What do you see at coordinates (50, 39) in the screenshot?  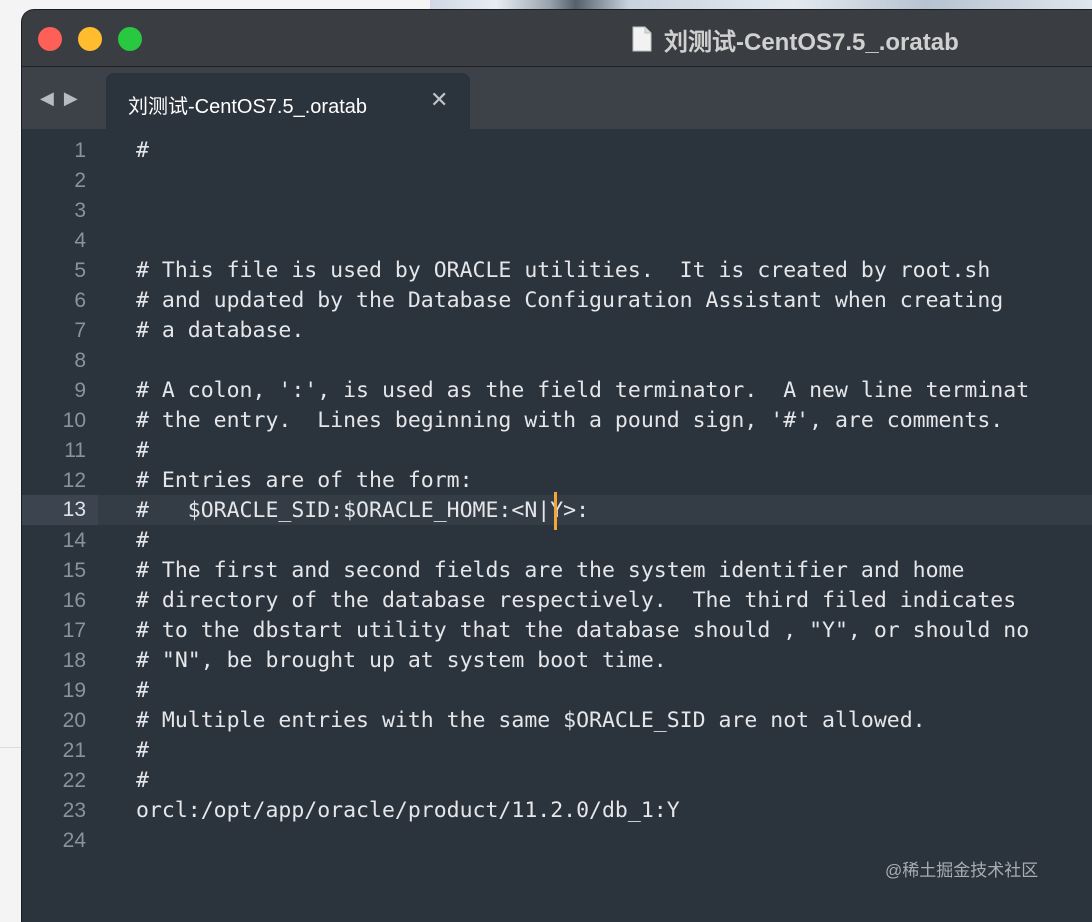 I see `close-window-button` at bounding box center [50, 39].